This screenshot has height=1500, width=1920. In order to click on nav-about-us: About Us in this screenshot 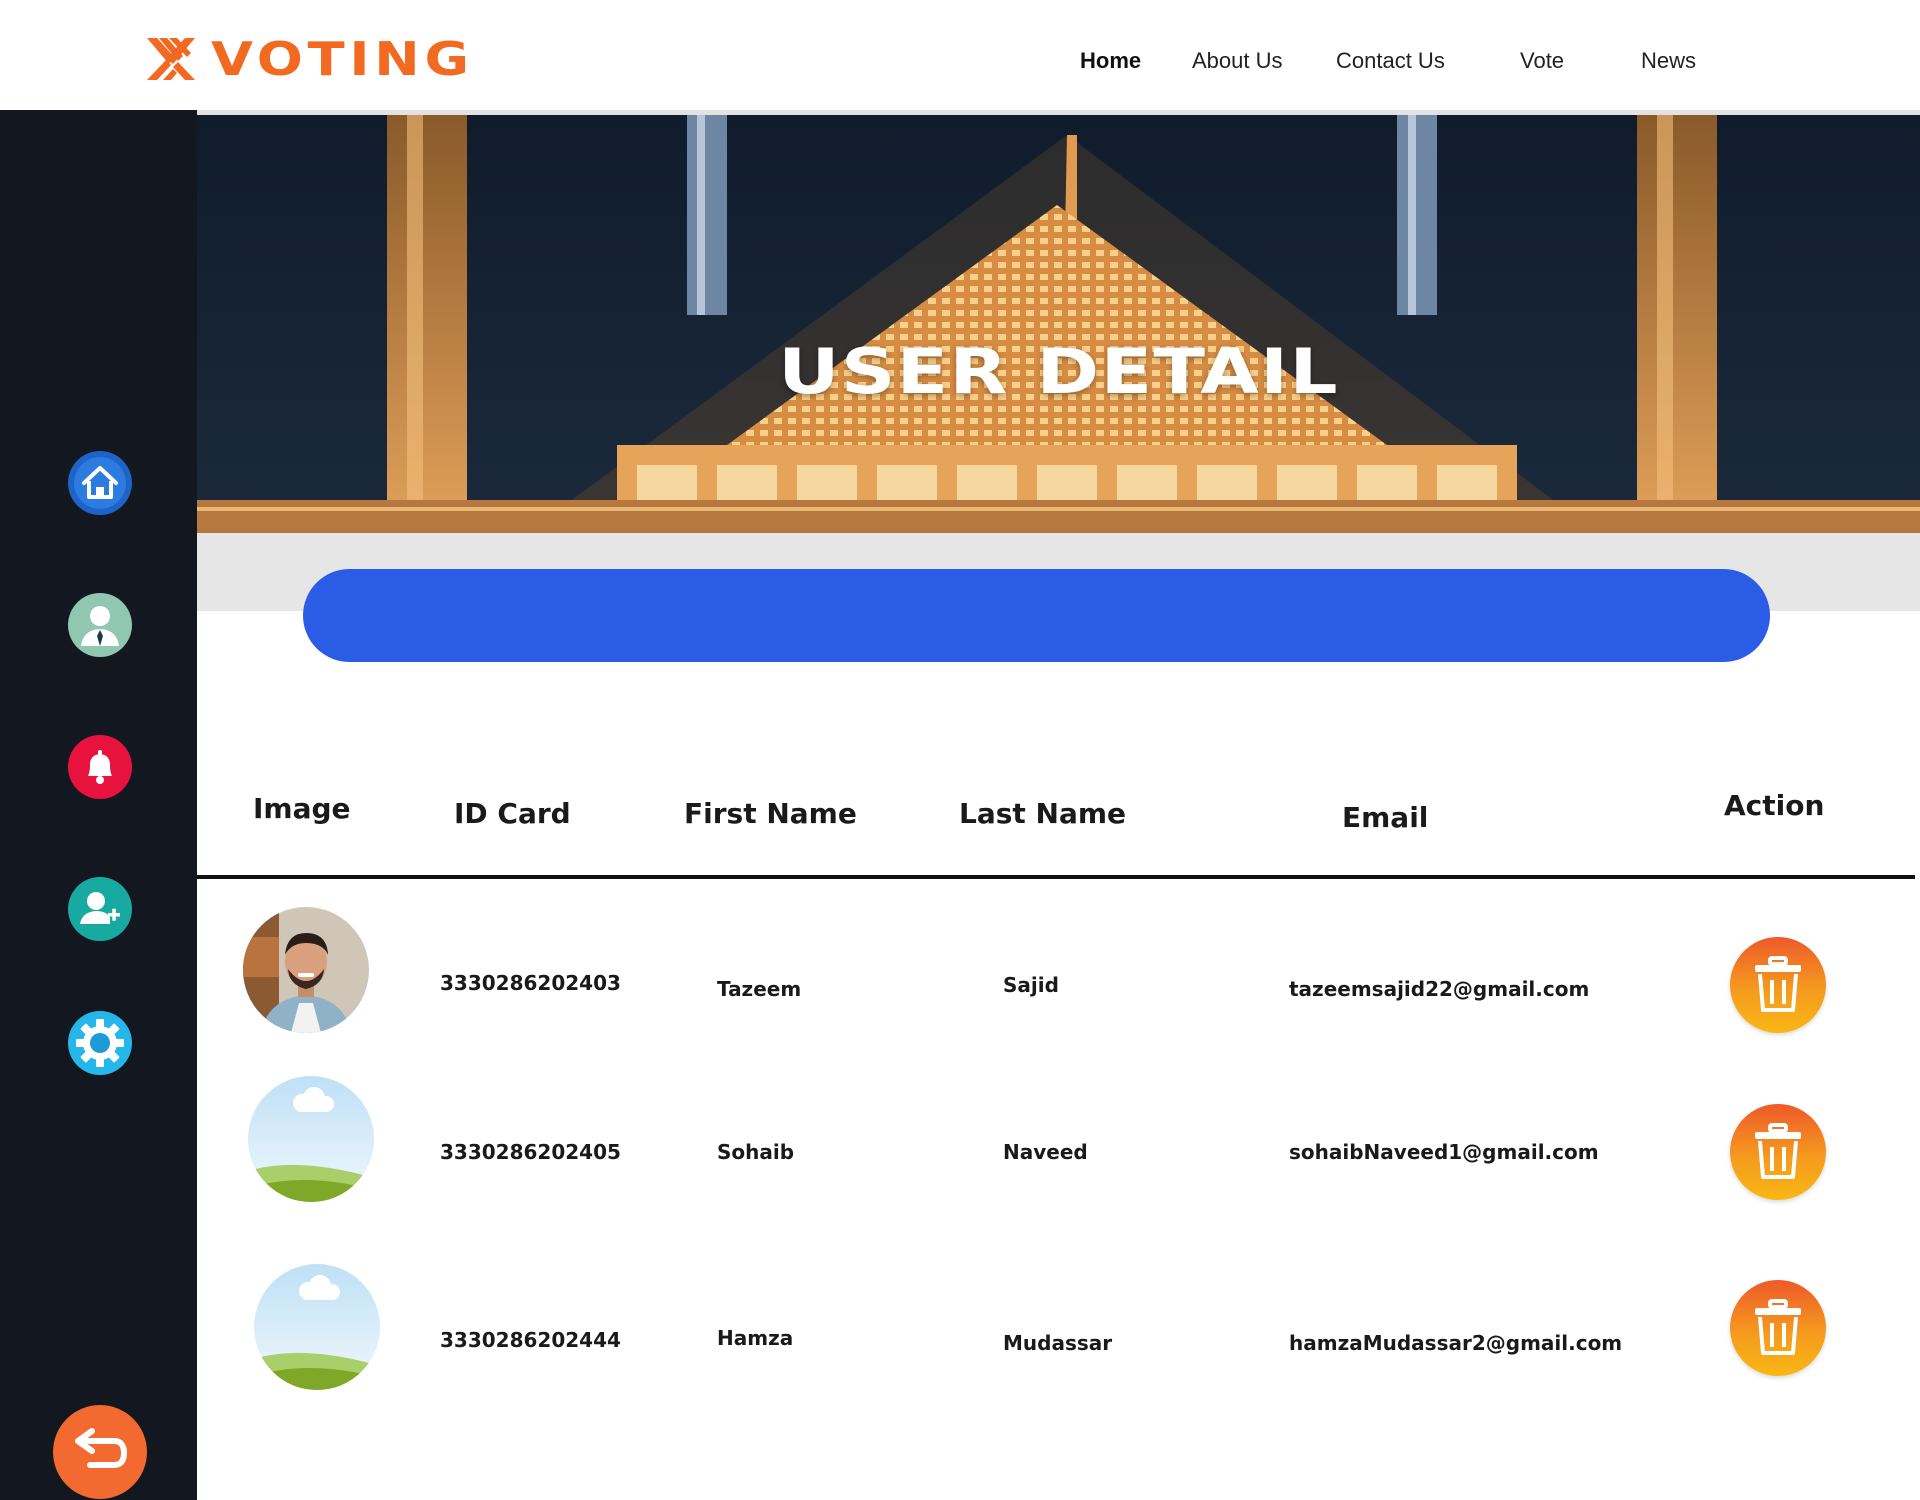, I will do `click(1237, 61)`.